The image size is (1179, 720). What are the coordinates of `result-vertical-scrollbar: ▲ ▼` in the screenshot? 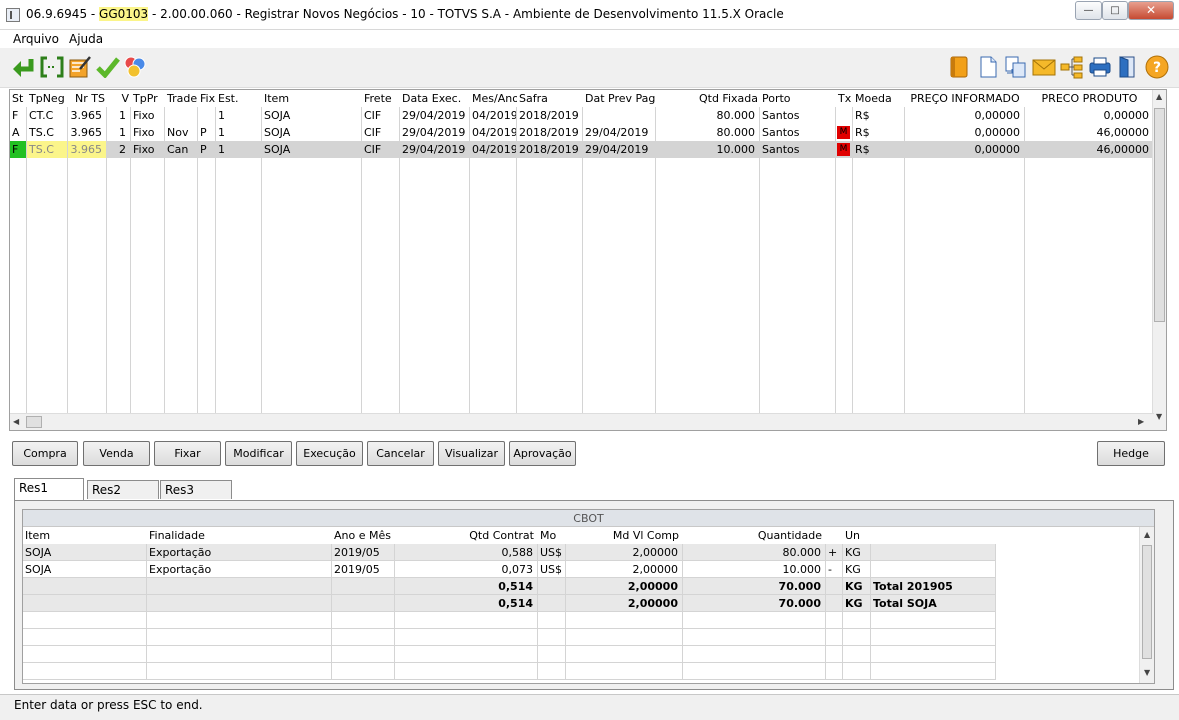 It's located at (1146, 605).